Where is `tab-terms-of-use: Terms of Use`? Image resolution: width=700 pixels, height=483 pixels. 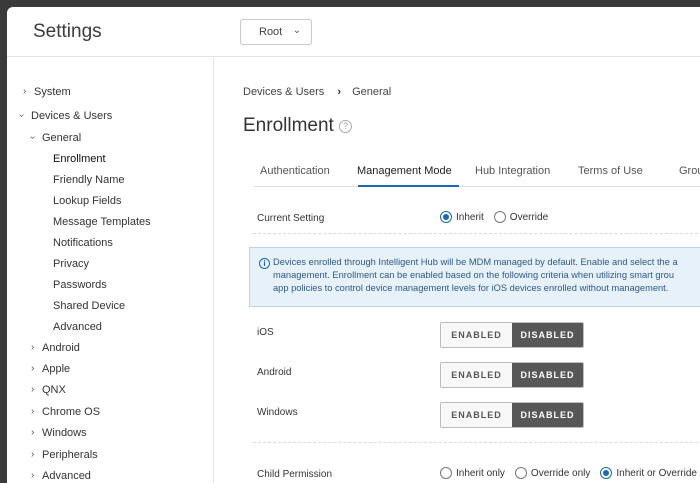
tab-terms-of-use: Terms of Use is located at coordinates (610, 171).